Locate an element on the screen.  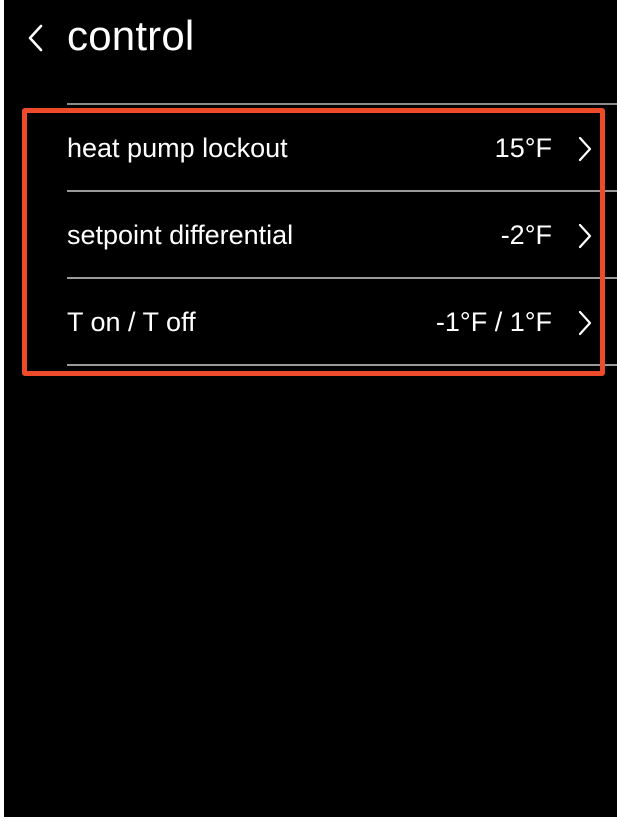
setting-label: setpoint differential is located at coordinates (180, 235).